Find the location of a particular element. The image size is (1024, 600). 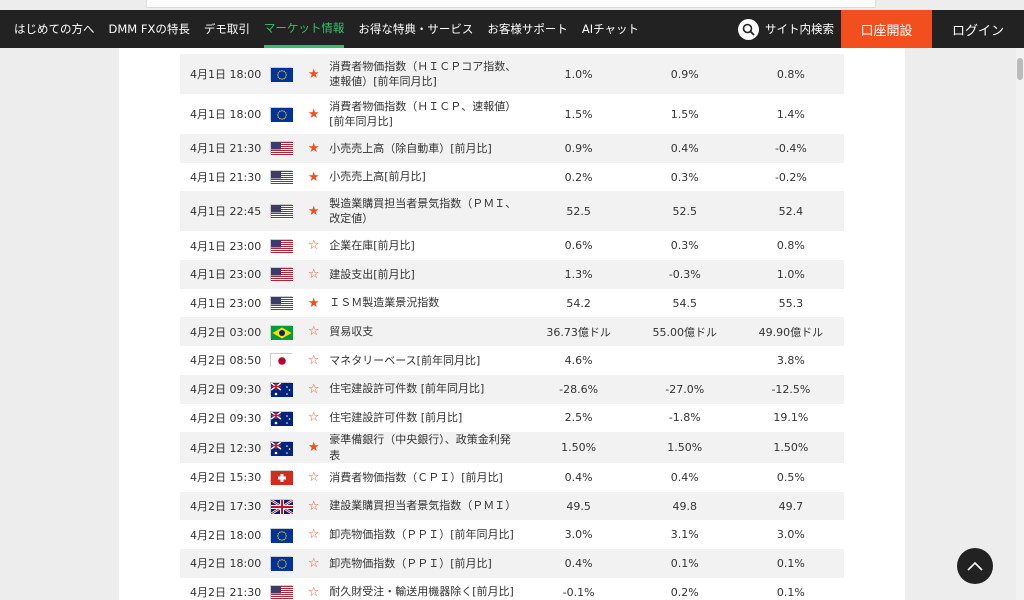

previous-value: 54.2 is located at coordinates (578, 303).